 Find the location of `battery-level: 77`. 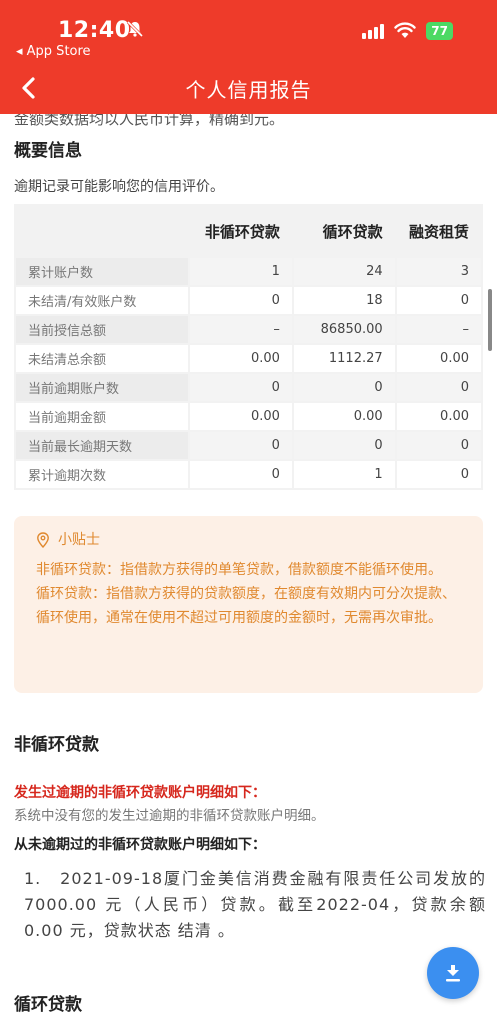

battery-level: 77 is located at coordinates (439, 31).